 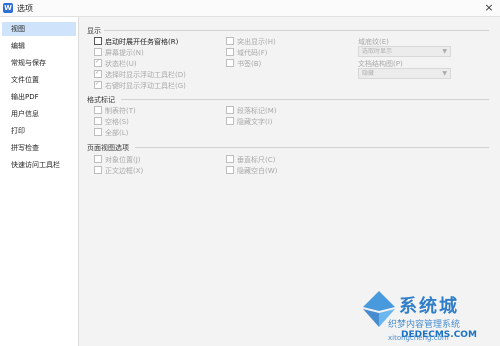 What do you see at coordinates (140, 85) in the screenshot?
I see `checkbox-float-toolbar-rightclick: 右键时显示浮动工具栏(G)` at bounding box center [140, 85].